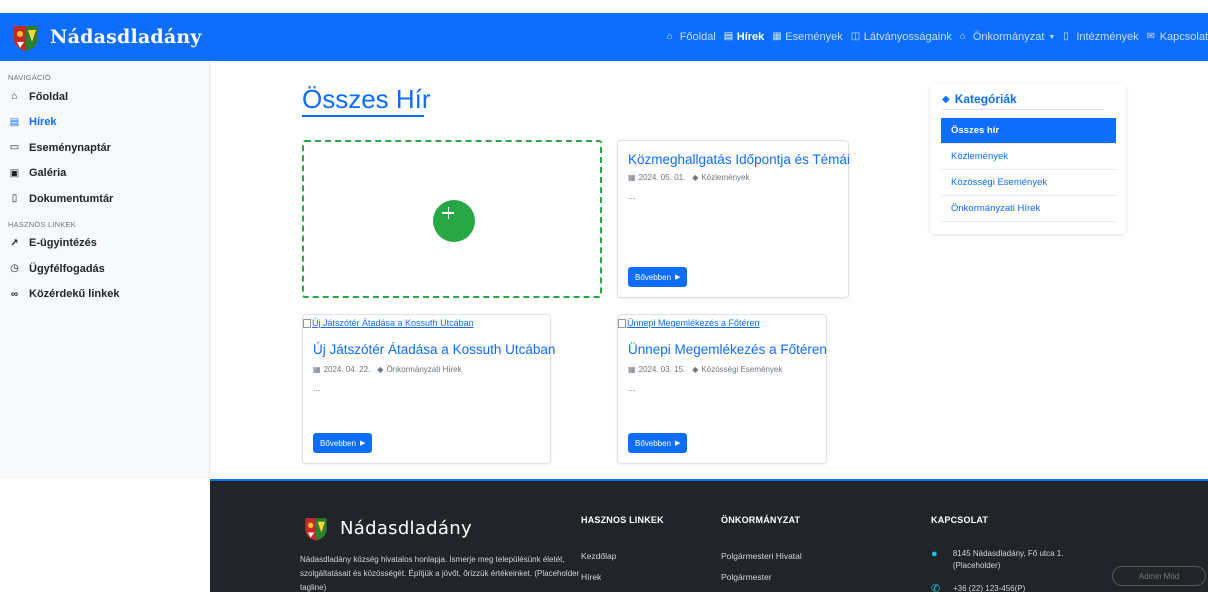  Describe the element at coordinates (43, 122) in the screenshot. I see `sidebar-item-label: Hírek` at that location.